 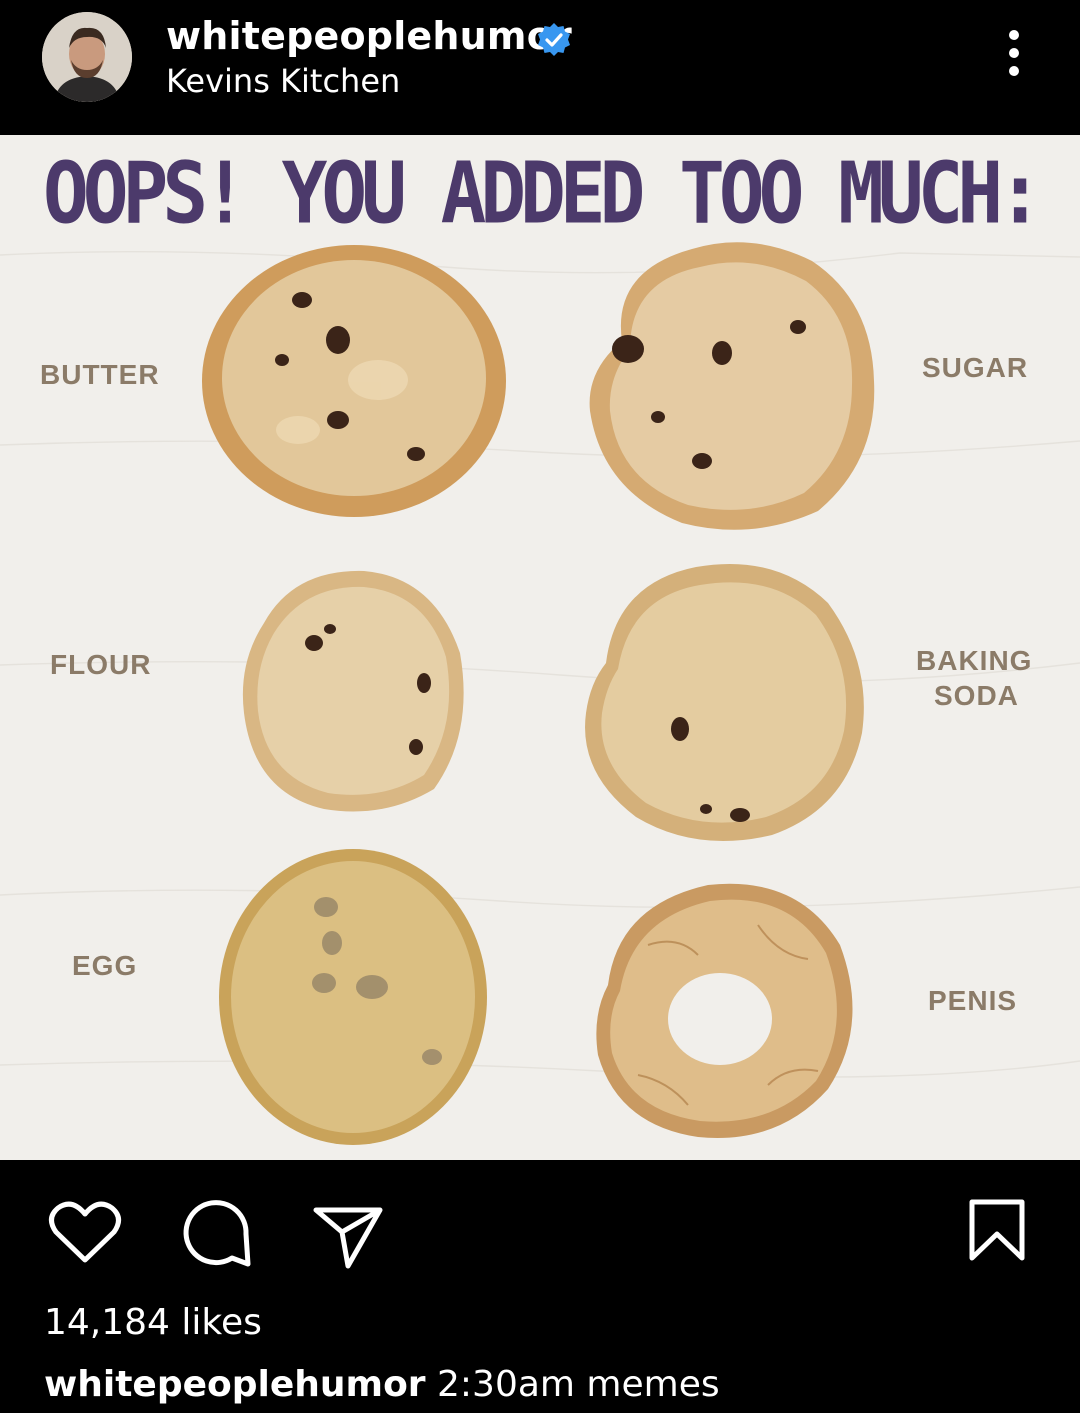 I want to click on caption: whitepeoplehumor 2:30am memes, so click(x=382, y=1384).